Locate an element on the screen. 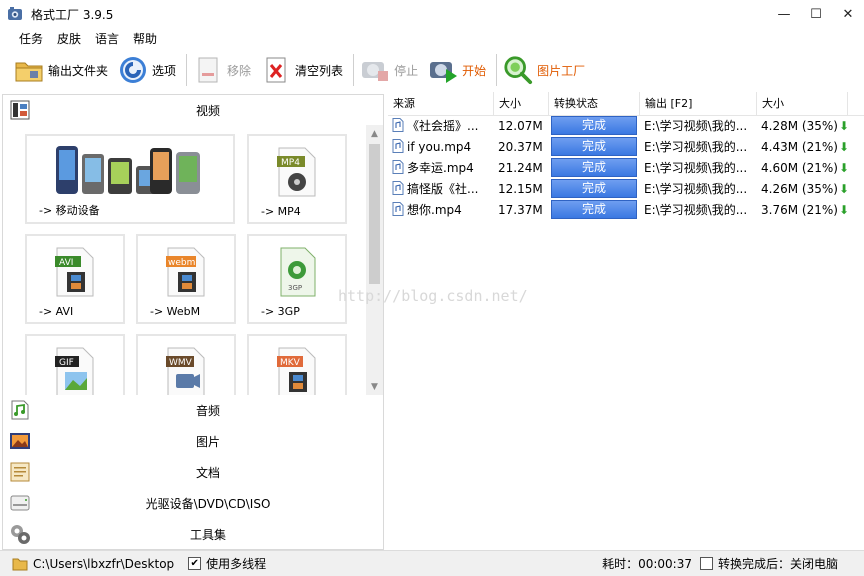  output-folder-button: 输出文件夹 is located at coordinates (66, 70).